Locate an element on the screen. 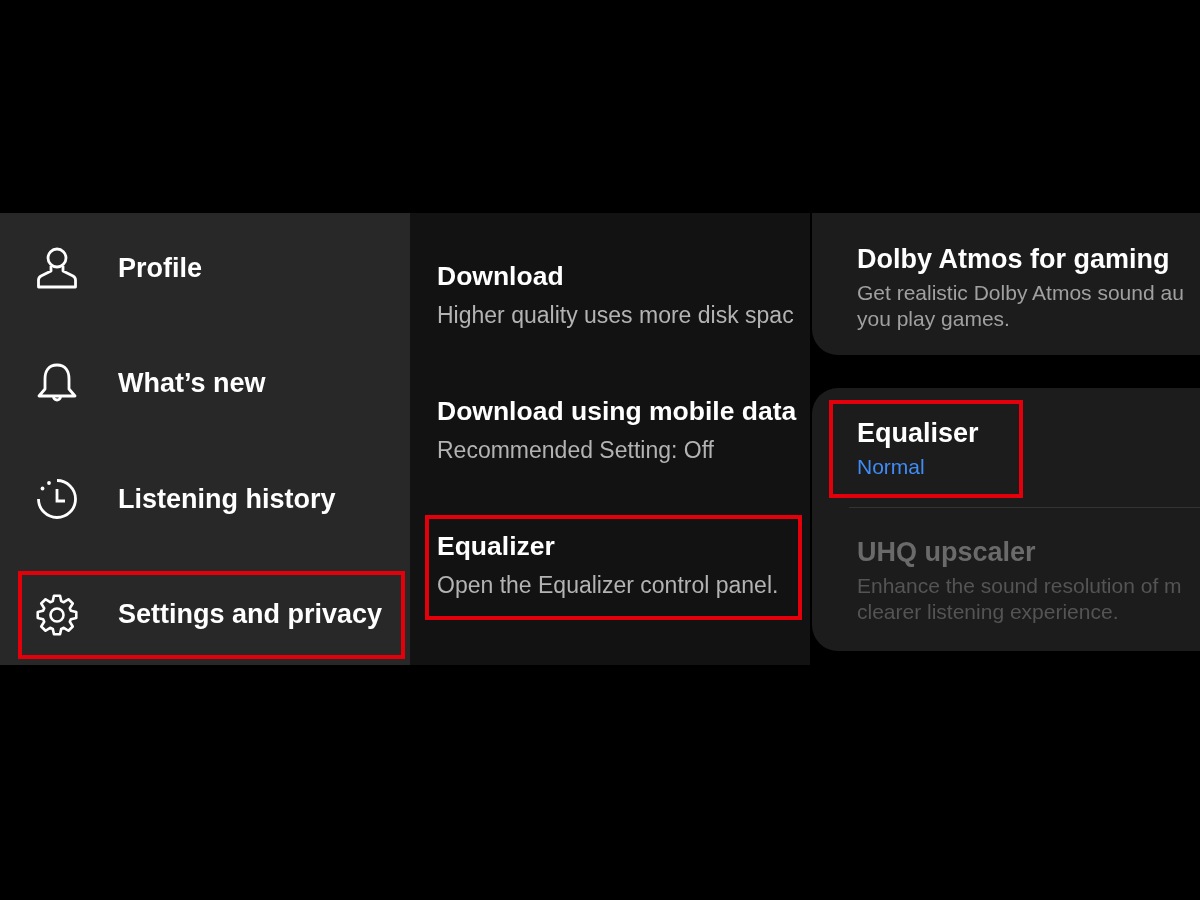  setting-description: Enhance the sound resolution of m clearer listening experience. is located at coordinates (1020, 599).